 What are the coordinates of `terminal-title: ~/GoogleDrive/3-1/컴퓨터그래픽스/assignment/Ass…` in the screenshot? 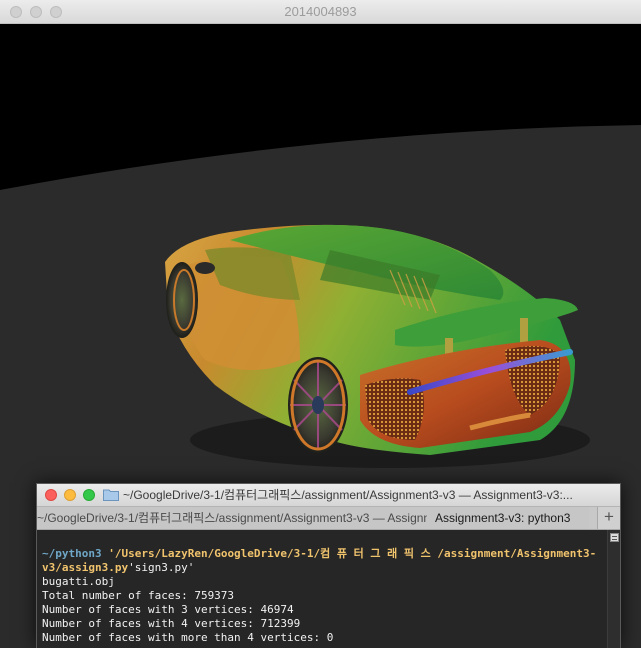 It's located at (348, 495).